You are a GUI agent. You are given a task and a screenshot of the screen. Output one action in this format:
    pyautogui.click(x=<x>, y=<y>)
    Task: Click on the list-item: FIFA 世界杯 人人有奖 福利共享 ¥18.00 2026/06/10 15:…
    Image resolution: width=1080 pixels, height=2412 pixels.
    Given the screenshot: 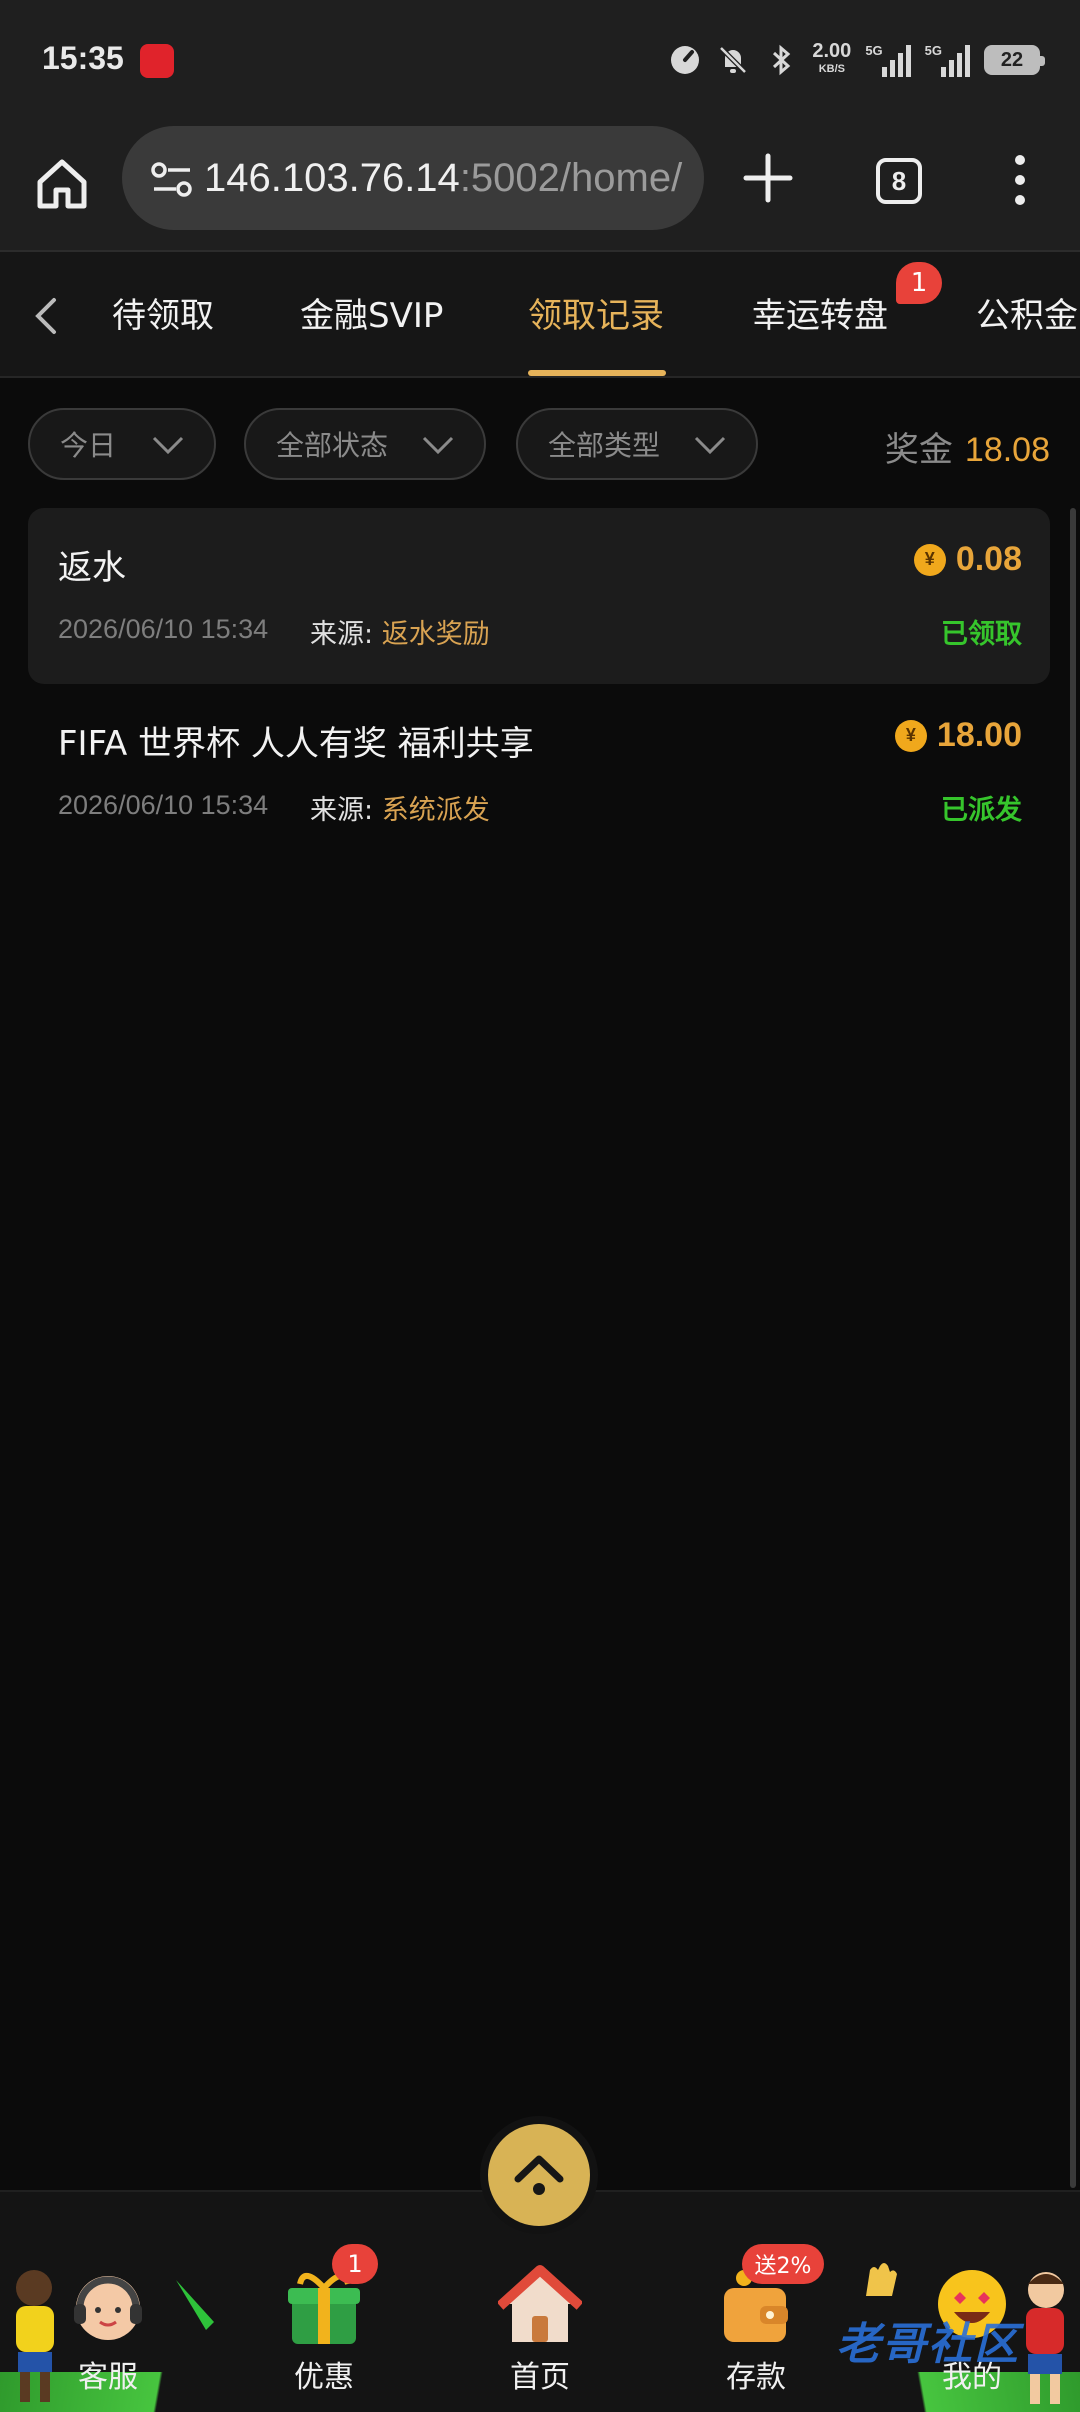 What is the action you would take?
    pyautogui.click(x=539, y=772)
    